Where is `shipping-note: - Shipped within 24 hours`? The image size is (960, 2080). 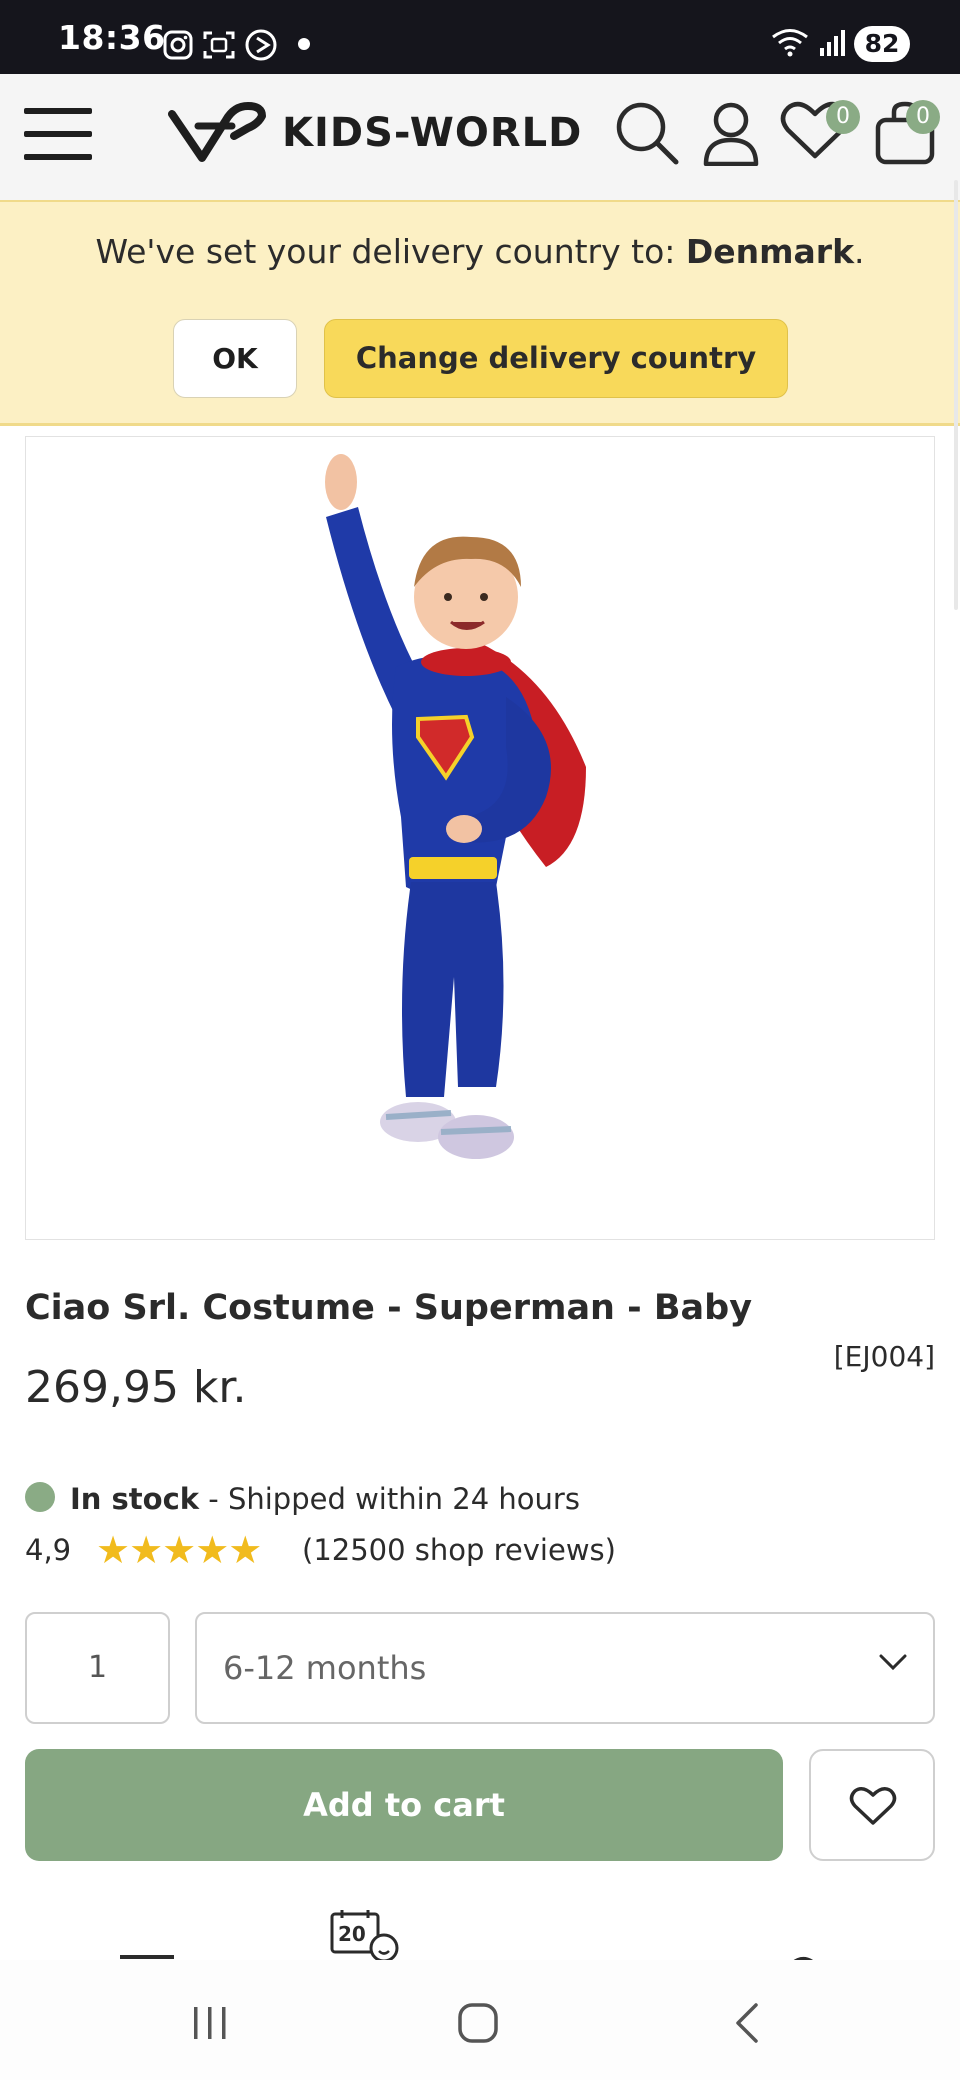 shipping-note: - Shipped within 24 hours is located at coordinates (389, 1499).